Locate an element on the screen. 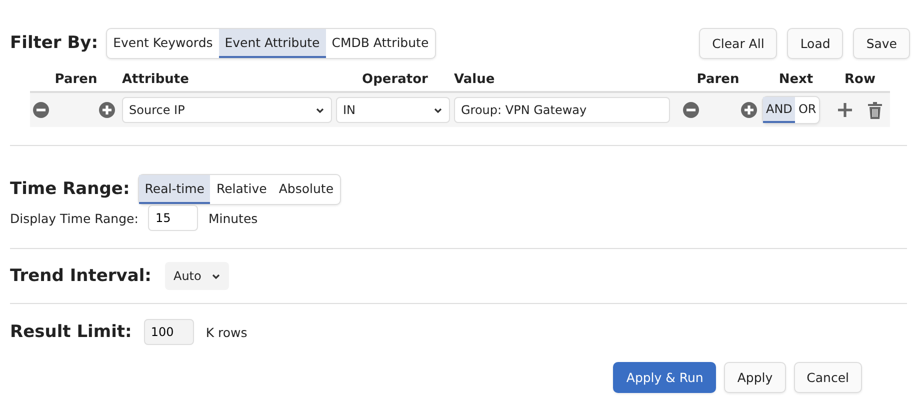 This screenshot has height=402, width=917. action-button: Clear All is located at coordinates (738, 43).